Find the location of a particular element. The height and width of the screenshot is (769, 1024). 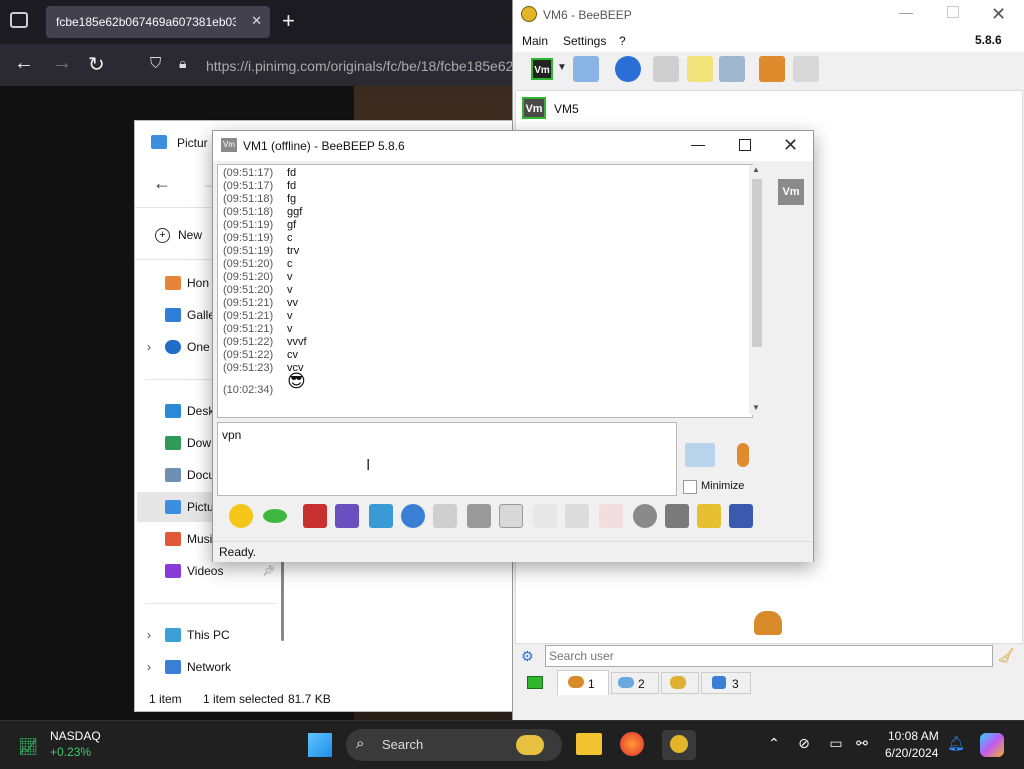

emoticon-icon is located at coordinates (241, 516).